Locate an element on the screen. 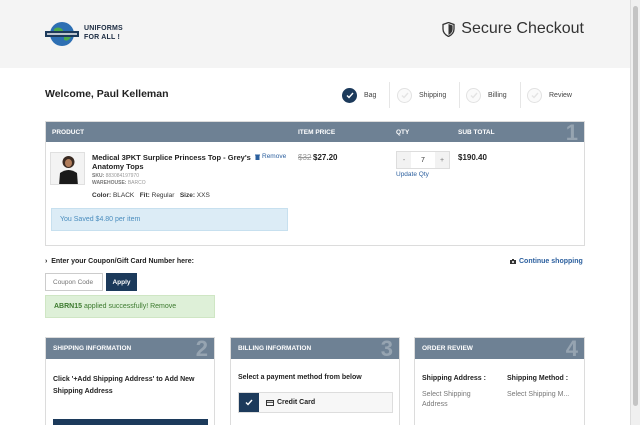  qty-increase-button: + is located at coordinates (442, 160).